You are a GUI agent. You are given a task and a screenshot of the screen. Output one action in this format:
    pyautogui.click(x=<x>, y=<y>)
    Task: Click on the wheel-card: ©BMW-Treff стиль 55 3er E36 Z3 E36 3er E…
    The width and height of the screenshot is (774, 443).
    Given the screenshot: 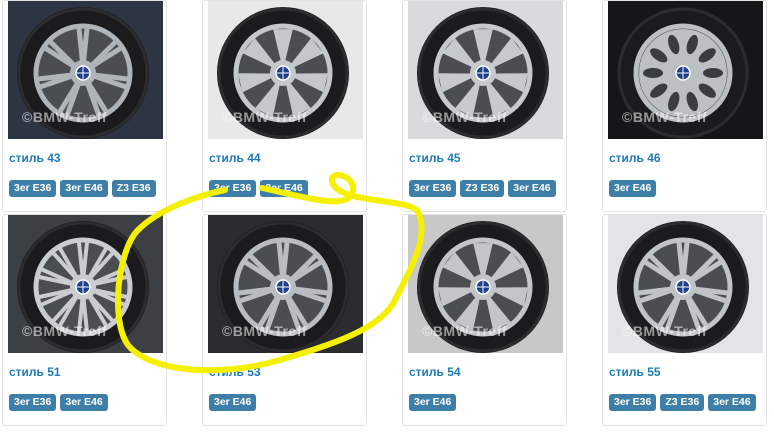 What is the action you would take?
    pyautogui.click(x=684, y=320)
    